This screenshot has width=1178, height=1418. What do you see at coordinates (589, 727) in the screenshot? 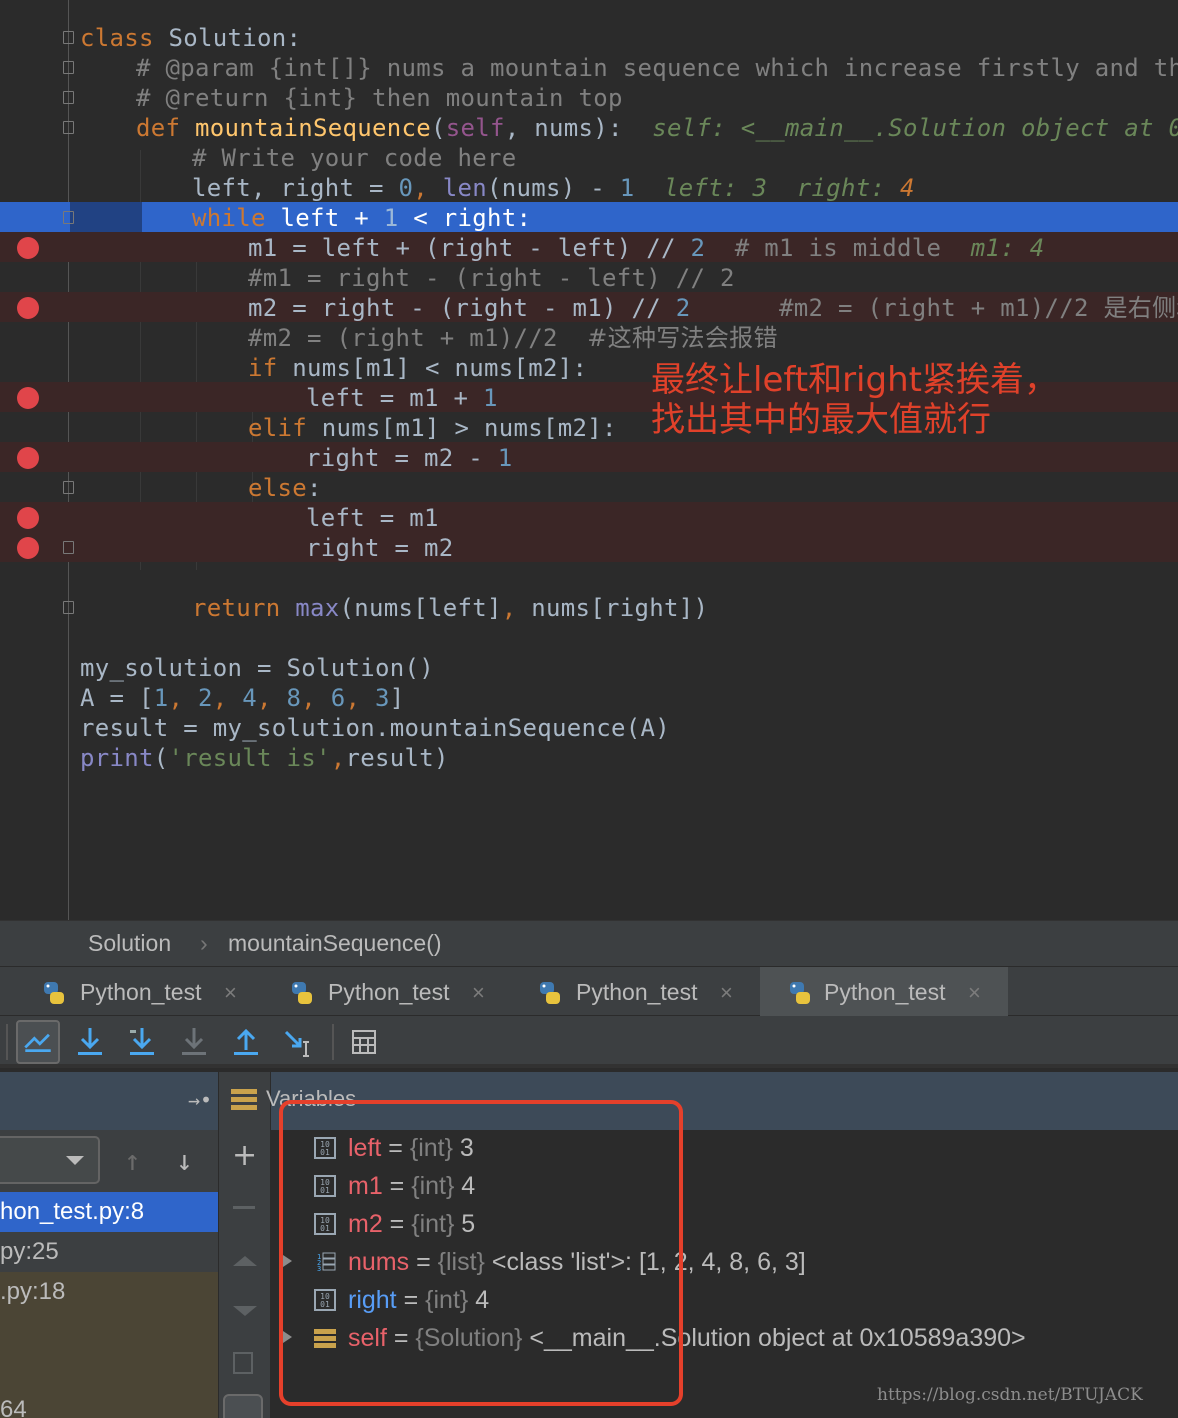
I see `code-line-22: result = my_solution.mountainSequence(A)` at bounding box center [589, 727].